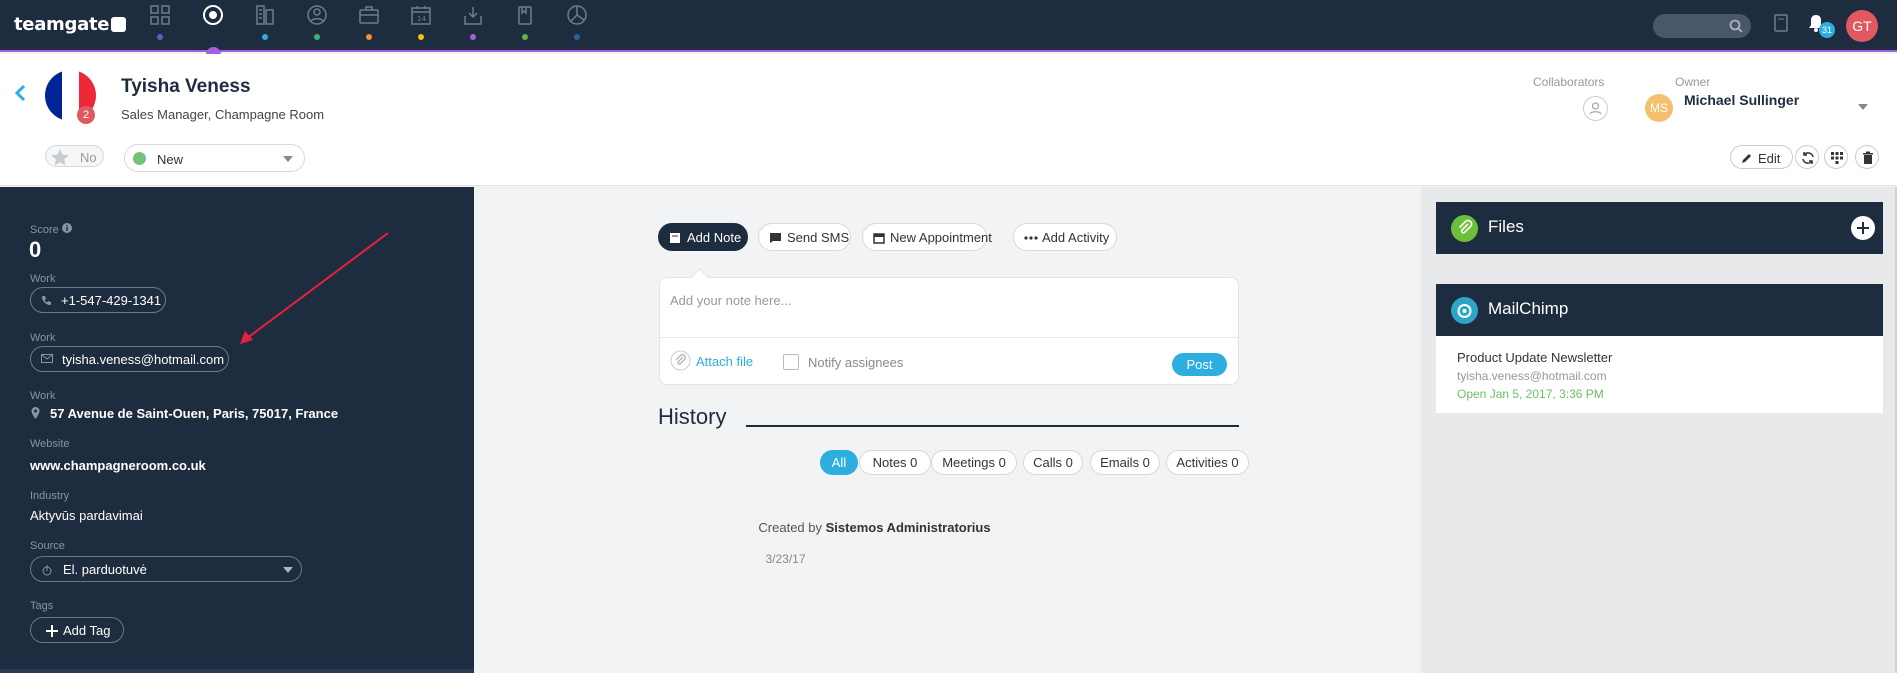  What do you see at coordinates (86, 115) in the screenshot?
I see `flag-count-badge: 2` at bounding box center [86, 115].